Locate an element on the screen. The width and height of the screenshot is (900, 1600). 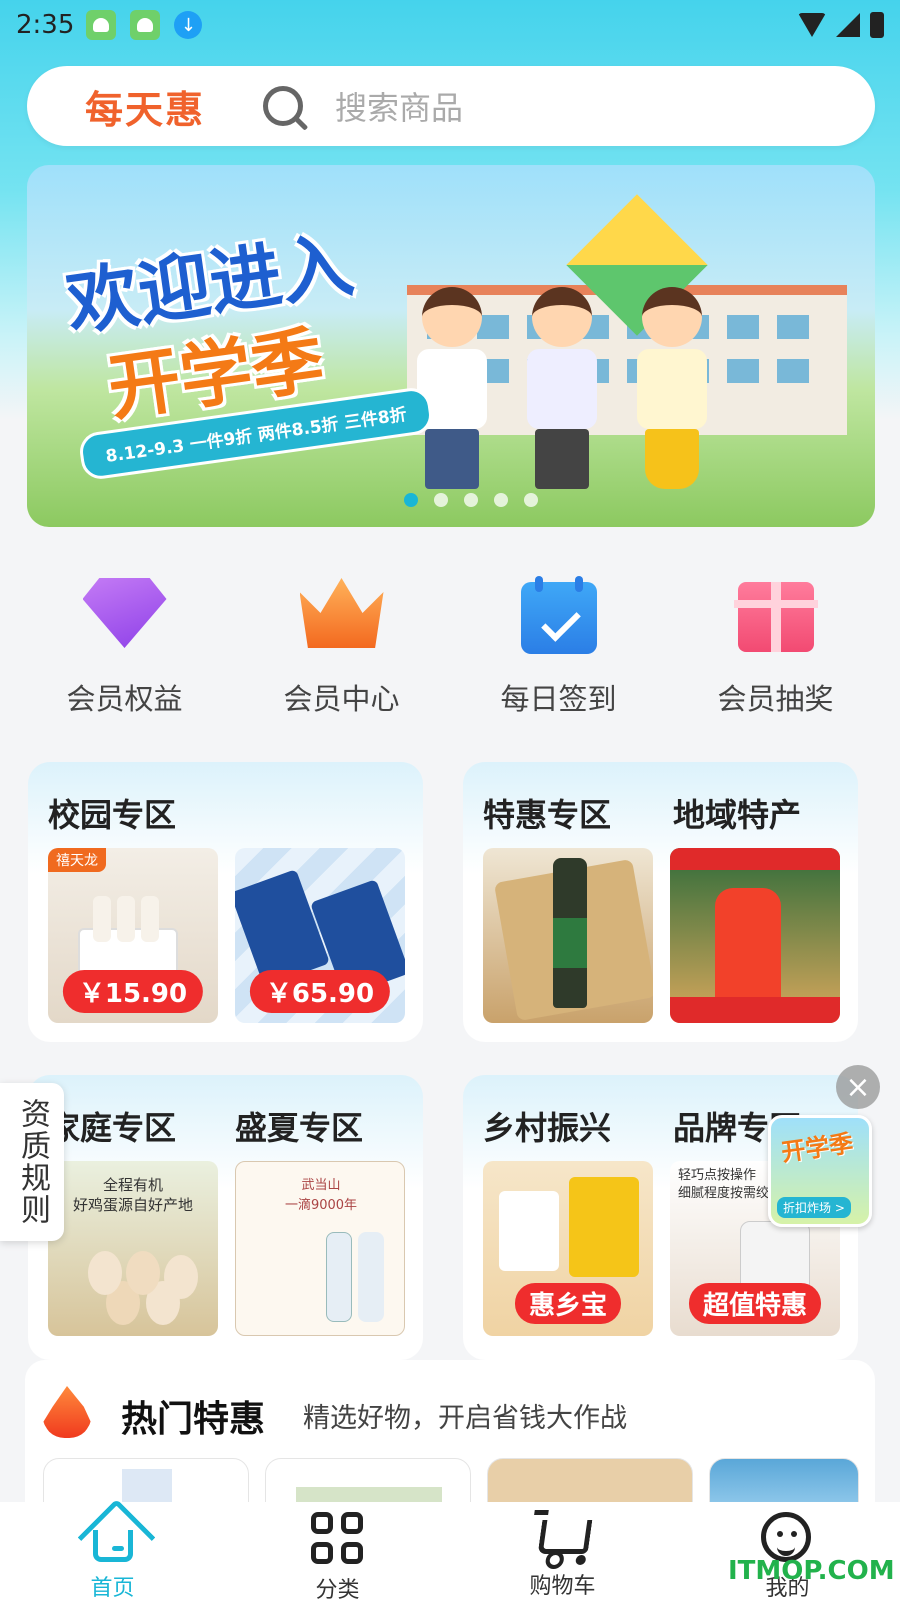
nav-cart: 购物车 is located at coordinates (562, 1551).